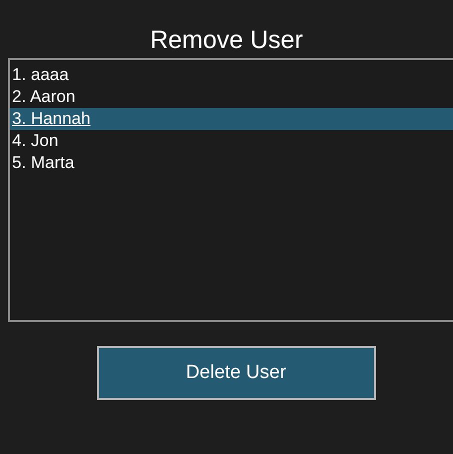  What do you see at coordinates (231, 163) in the screenshot?
I see `user-item: 5. Marta` at bounding box center [231, 163].